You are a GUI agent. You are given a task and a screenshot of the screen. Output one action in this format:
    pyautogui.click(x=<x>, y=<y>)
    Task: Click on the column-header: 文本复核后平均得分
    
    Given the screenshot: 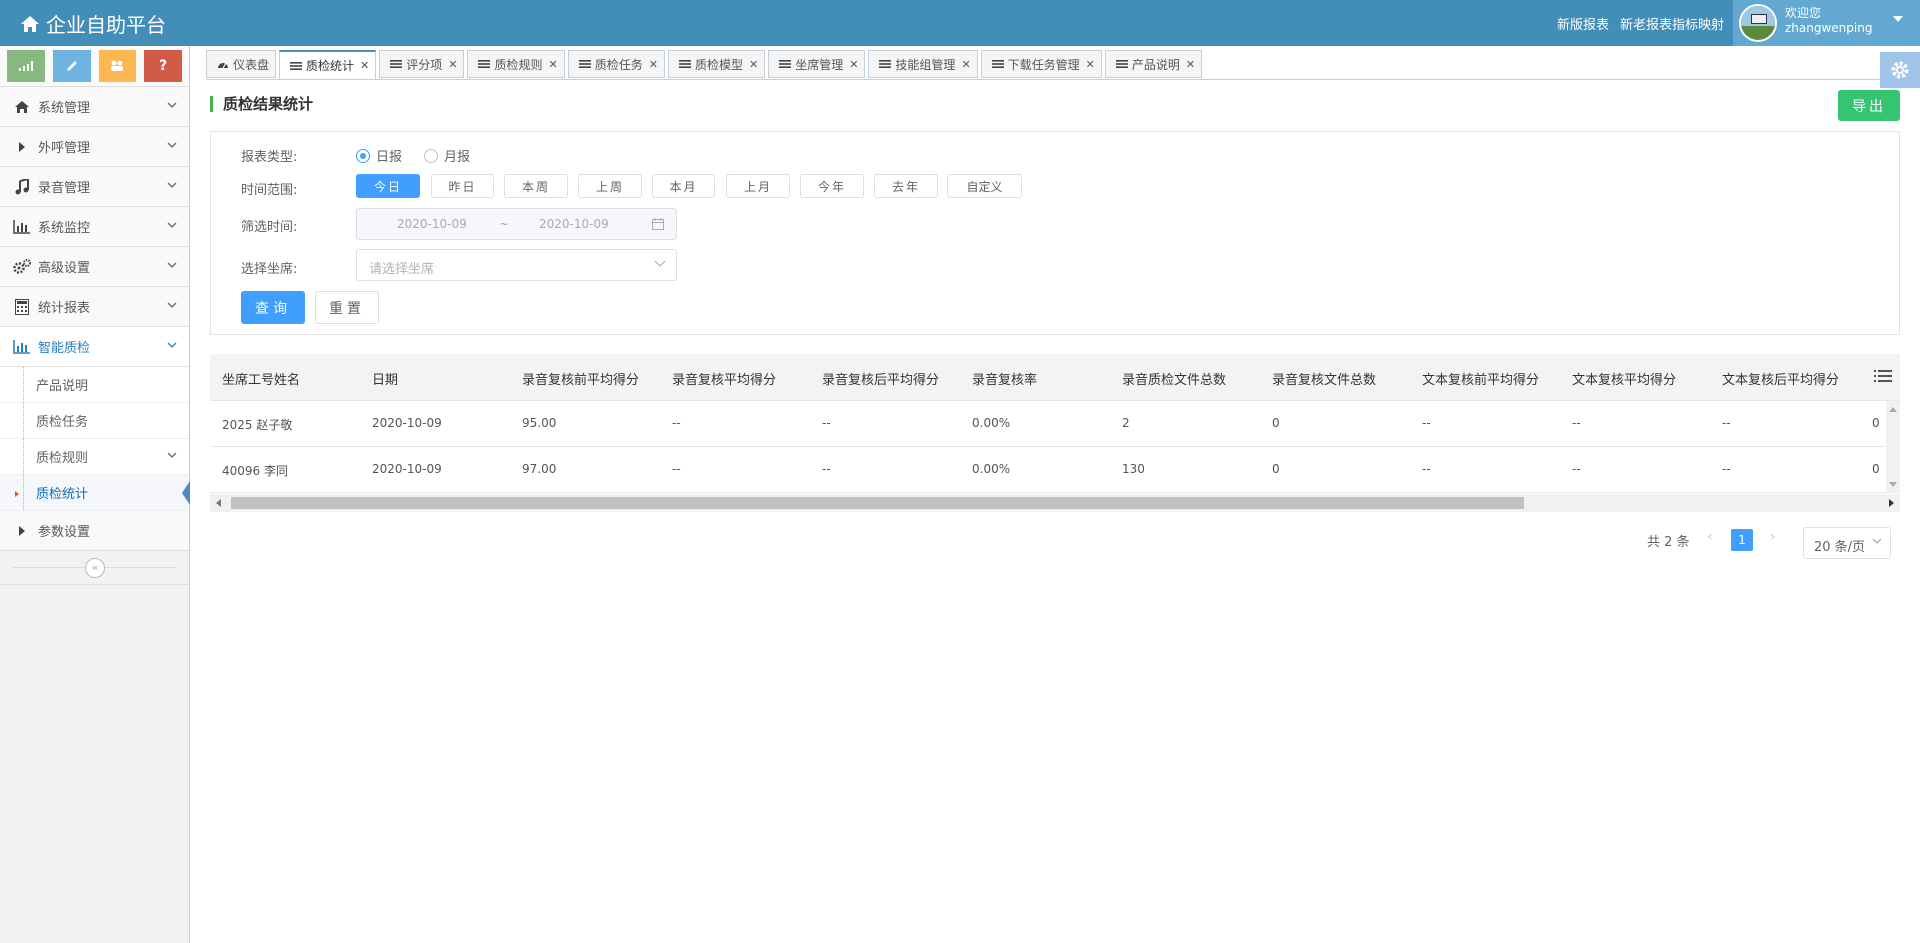 What is the action you would take?
    pyautogui.click(x=1780, y=378)
    